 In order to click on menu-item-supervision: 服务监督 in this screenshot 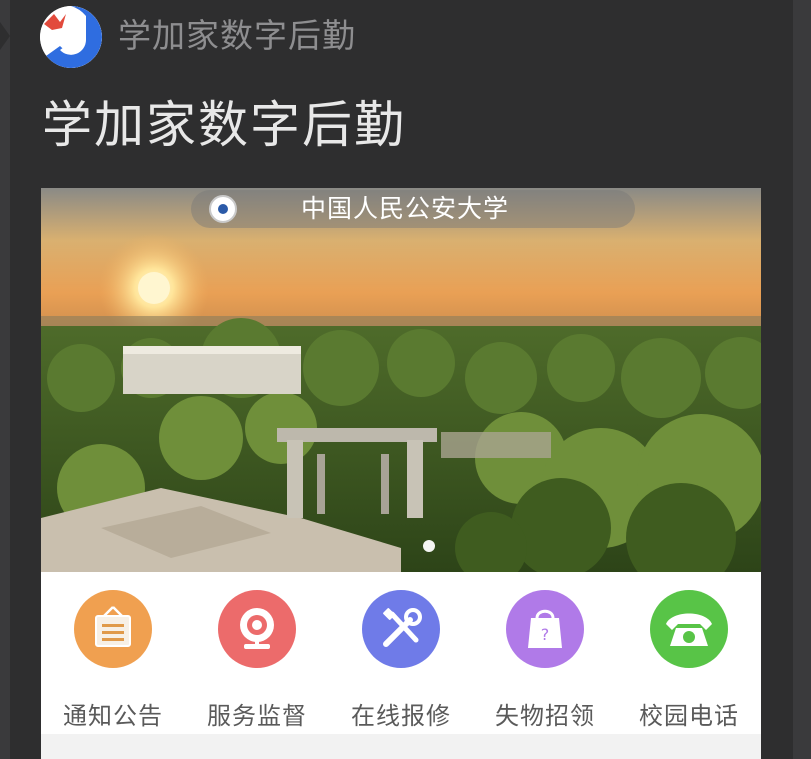, I will do `click(257, 660)`.